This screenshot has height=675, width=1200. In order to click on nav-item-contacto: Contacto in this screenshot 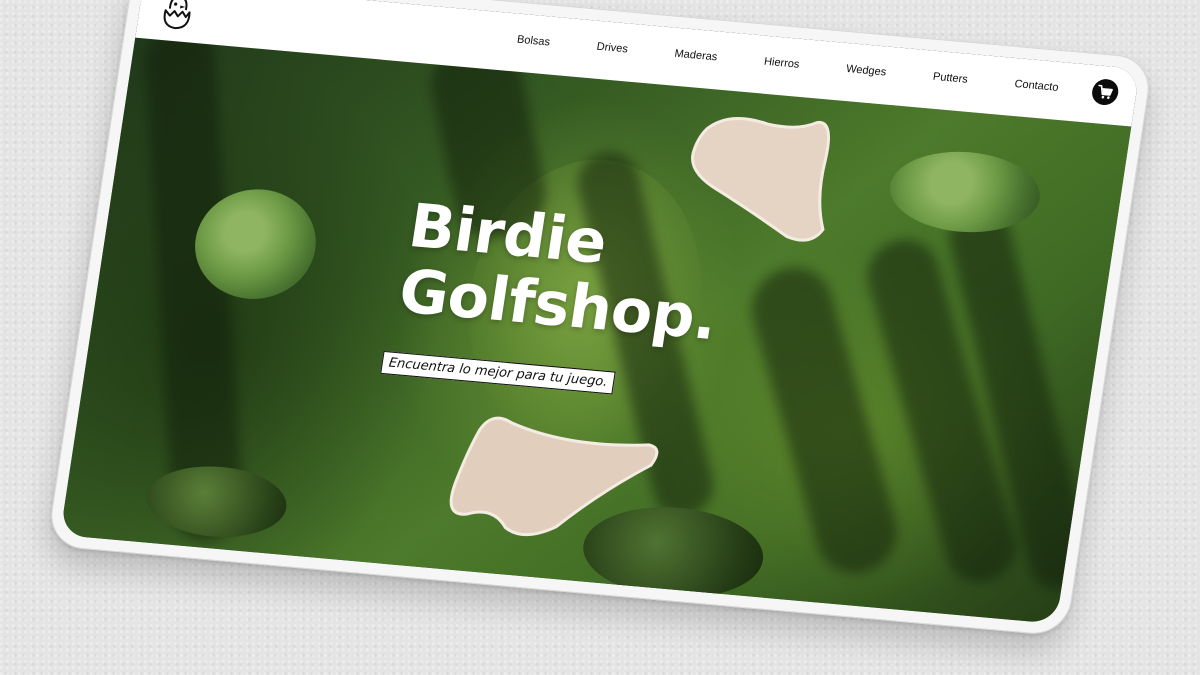, I will do `click(1037, 86)`.